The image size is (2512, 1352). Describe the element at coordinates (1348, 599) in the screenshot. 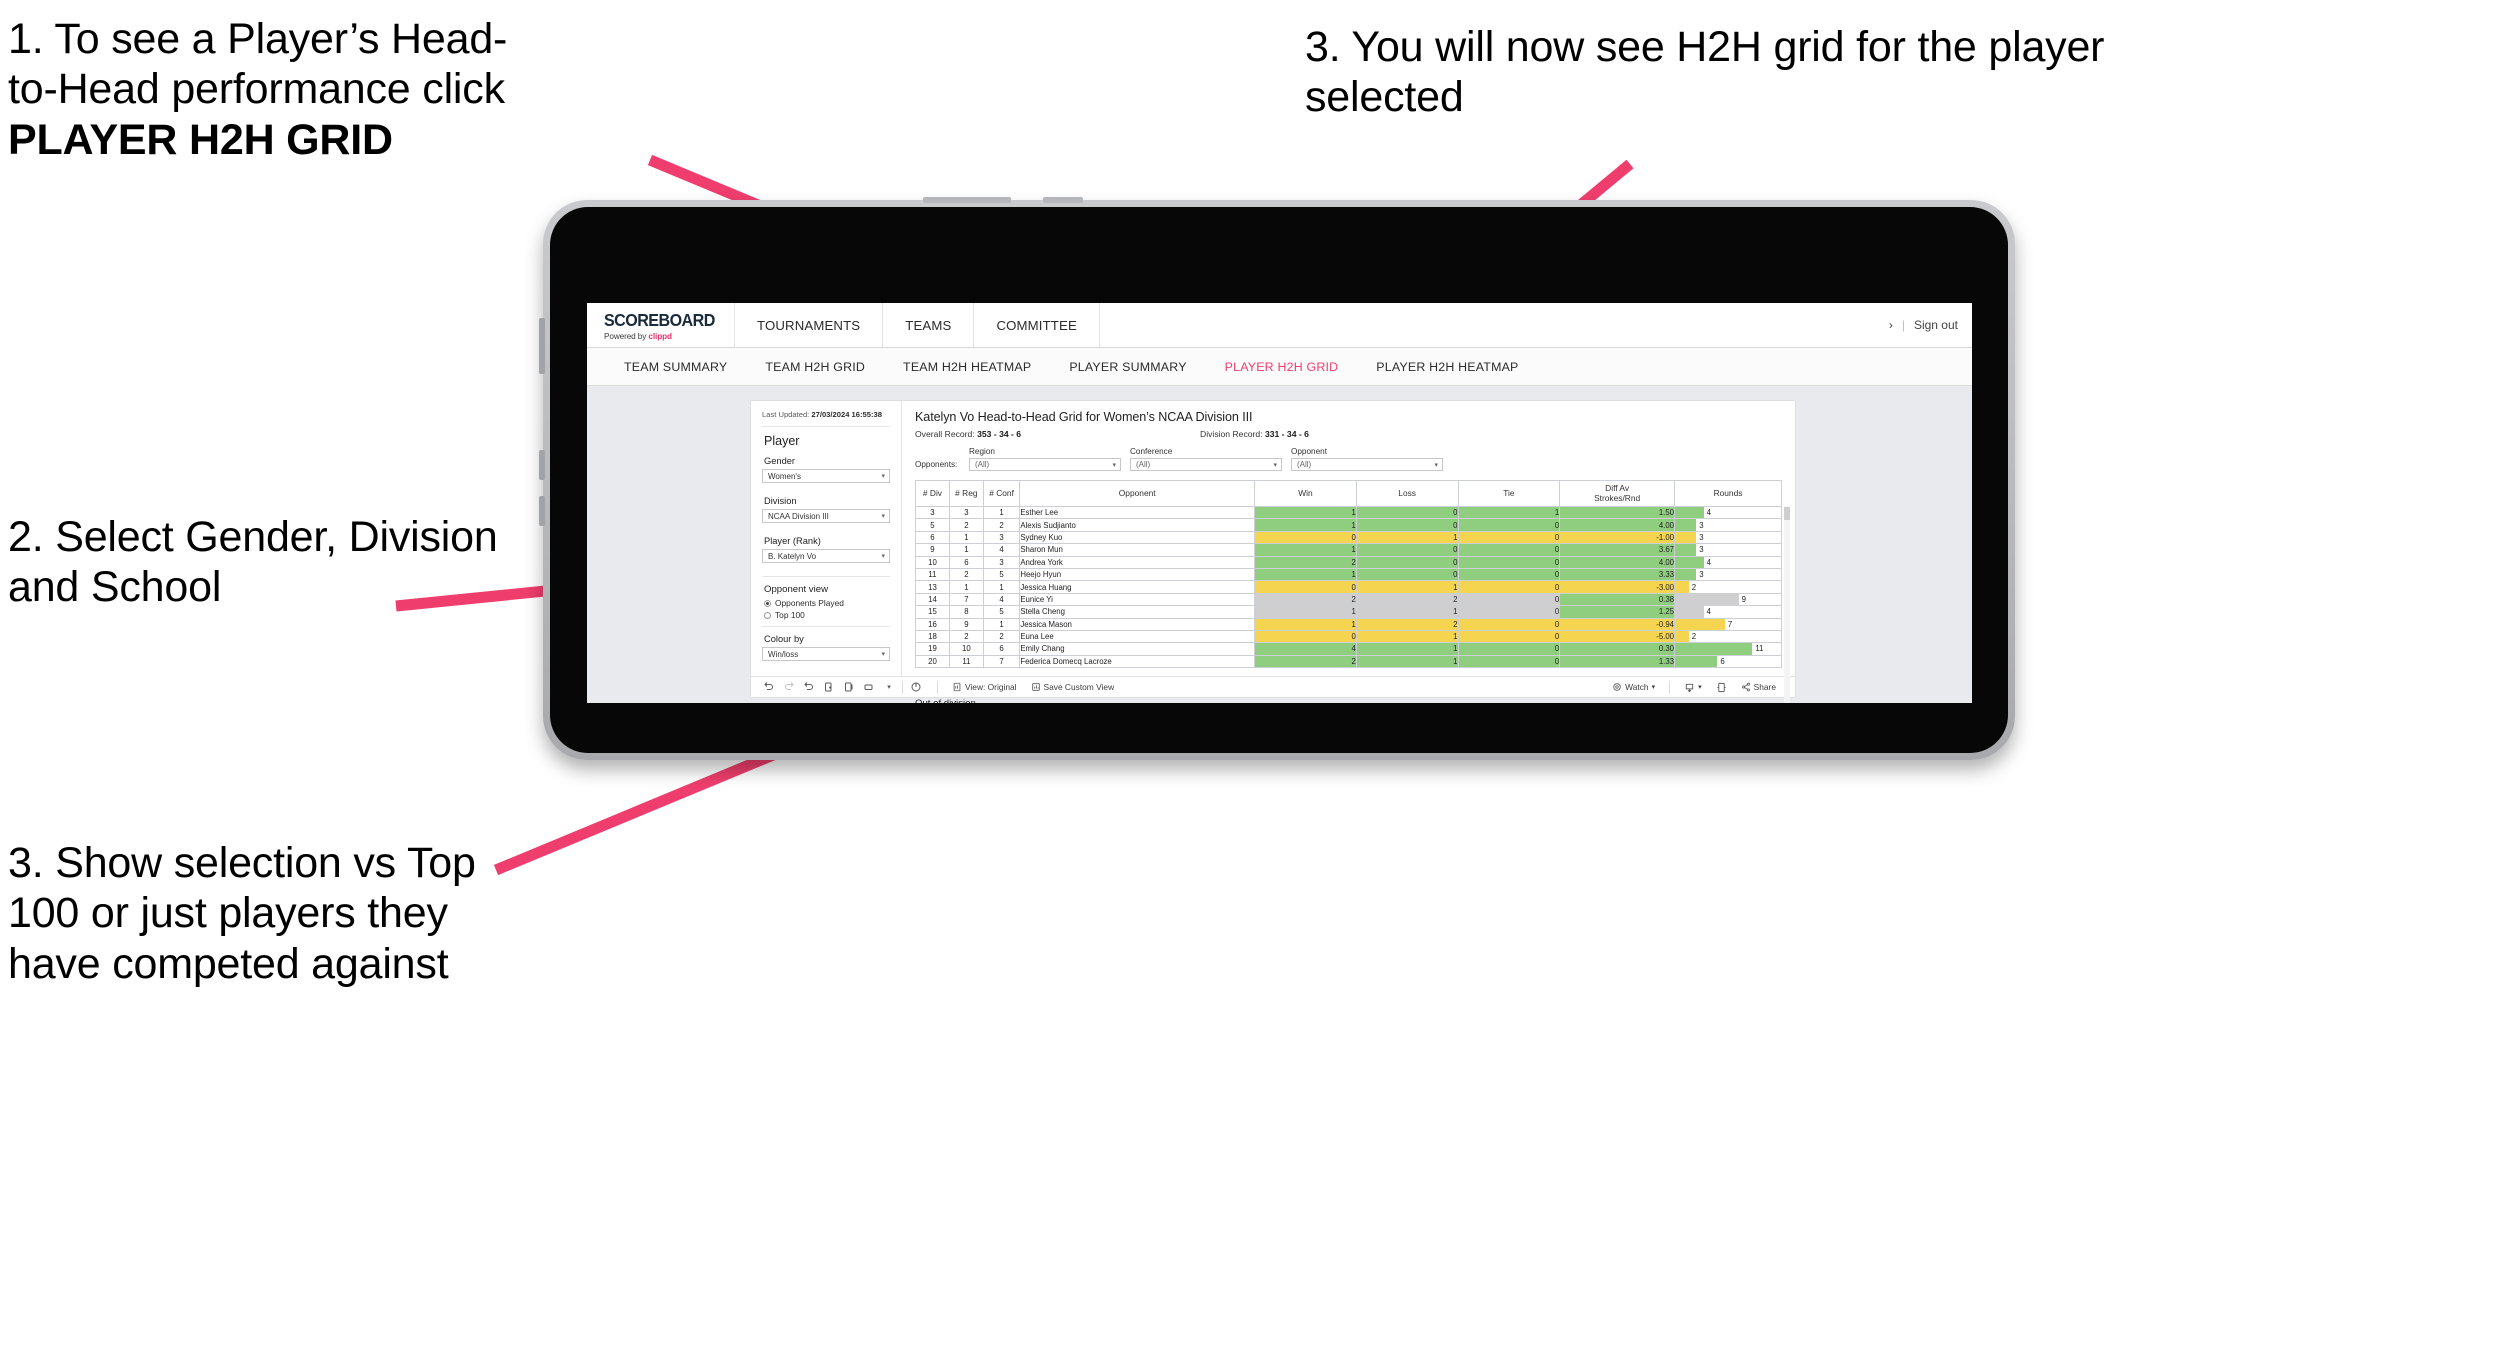

I see `table-row: 14 7 4 Eunice Yi 2 2 0 0.38 9` at that location.